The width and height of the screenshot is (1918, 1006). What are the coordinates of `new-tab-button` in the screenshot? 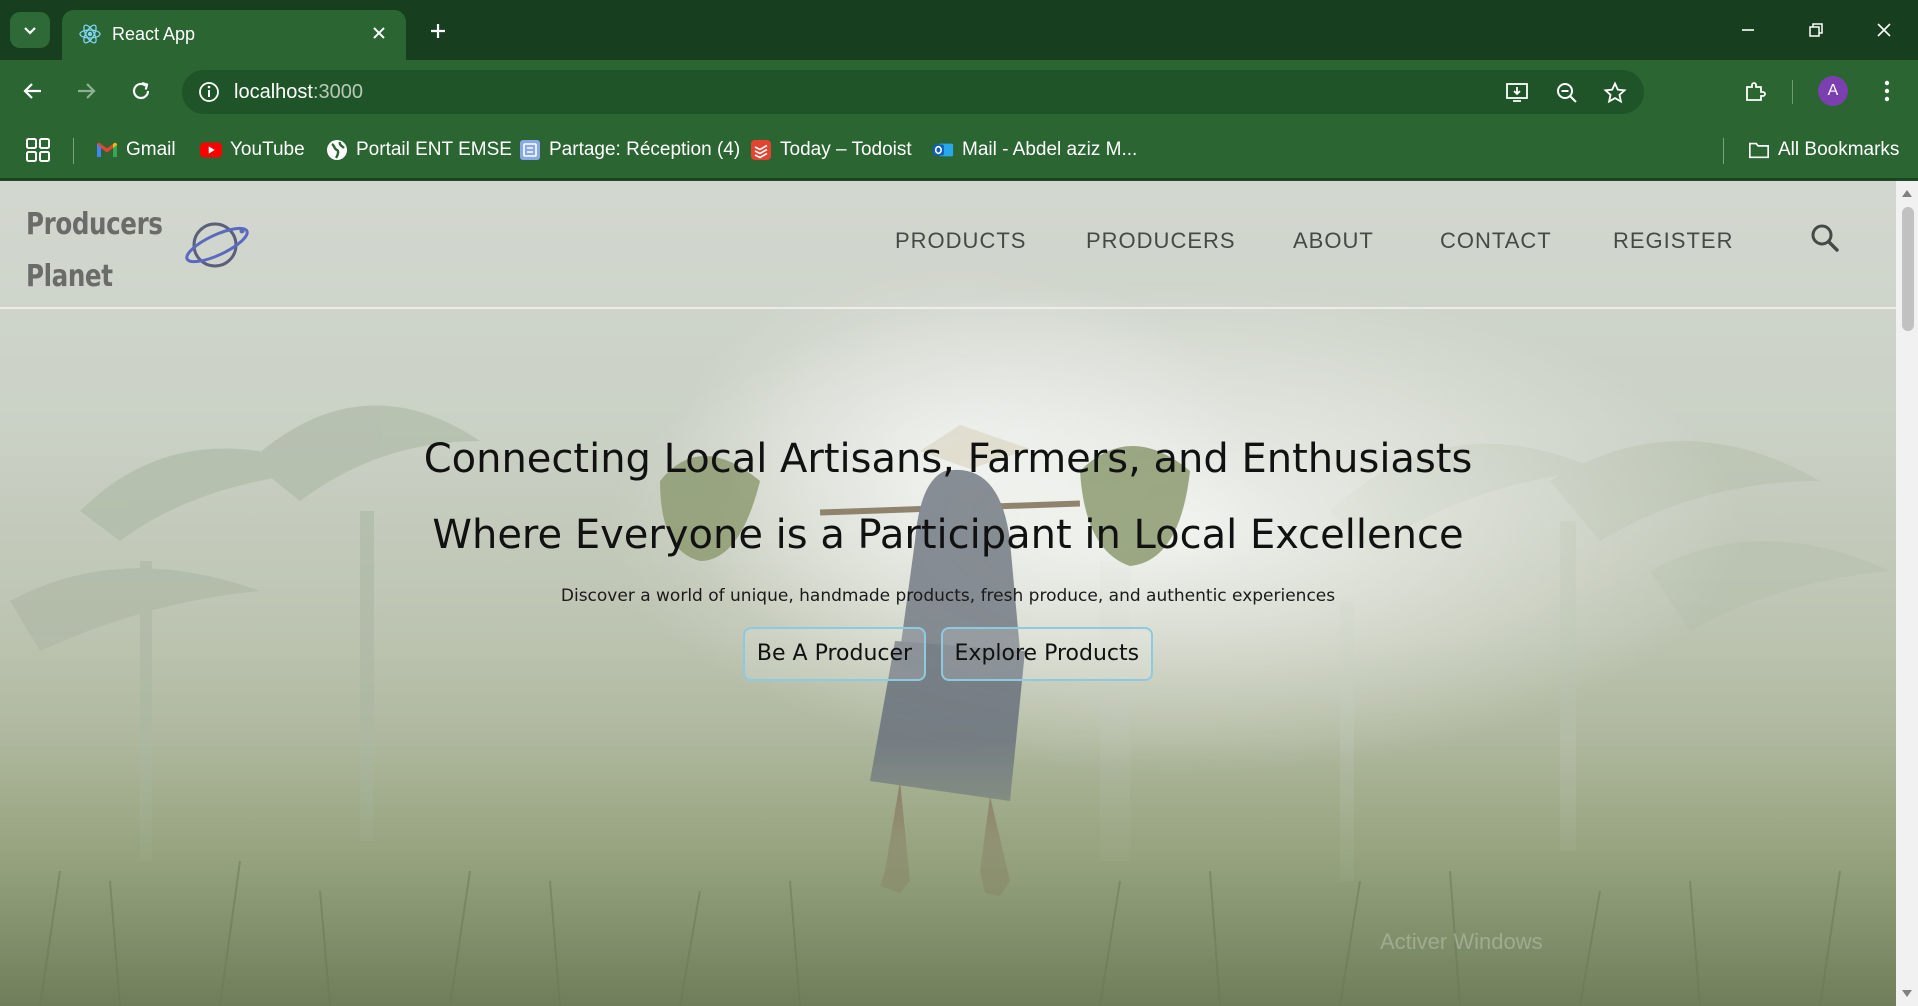 It's located at (438, 31).